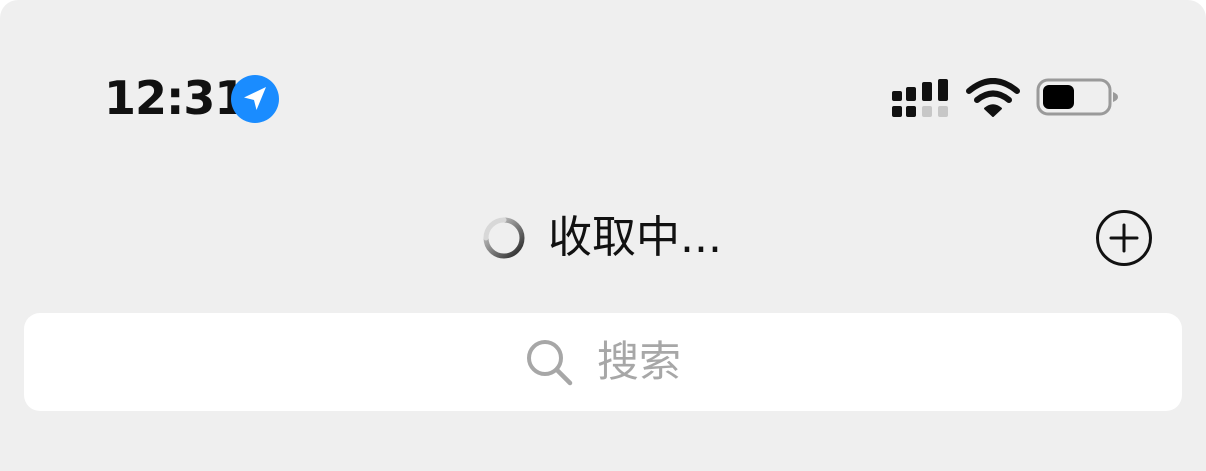 Image resolution: width=1206 pixels, height=471 pixels. Describe the element at coordinates (993, 97) in the screenshot. I see `wifi-icon` at that location.